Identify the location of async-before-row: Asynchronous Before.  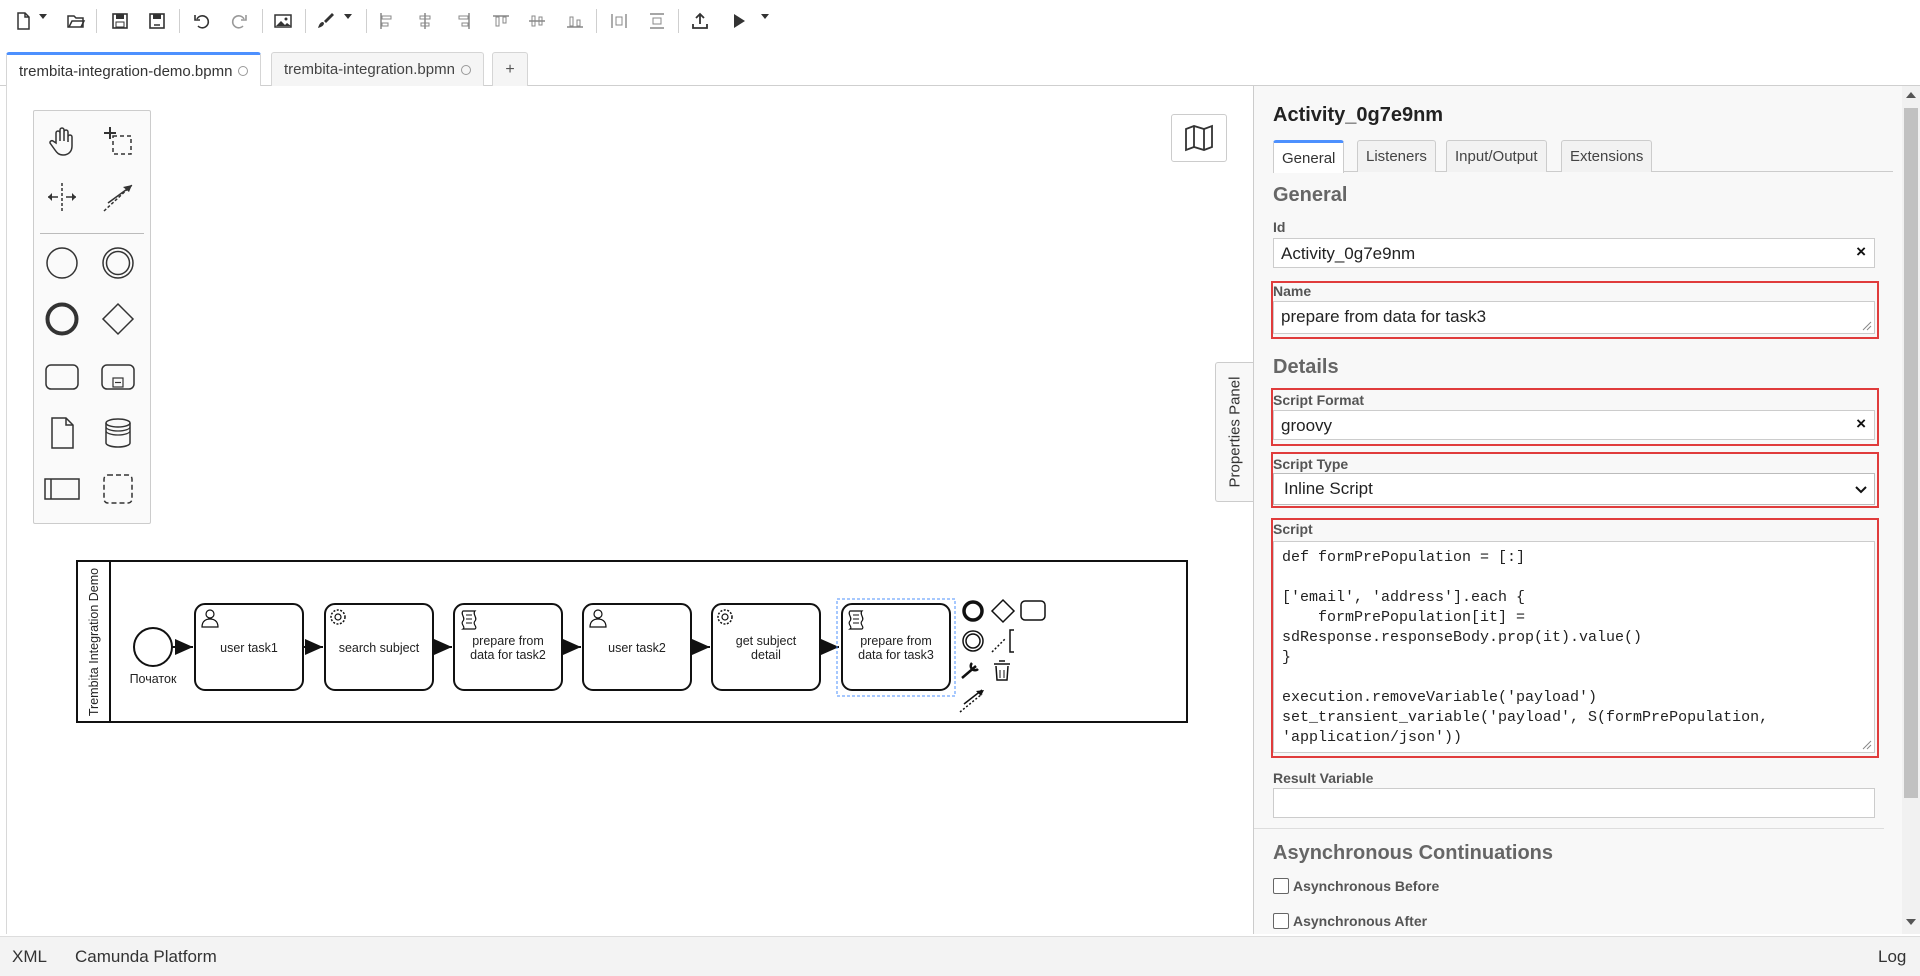
(1356, 886).